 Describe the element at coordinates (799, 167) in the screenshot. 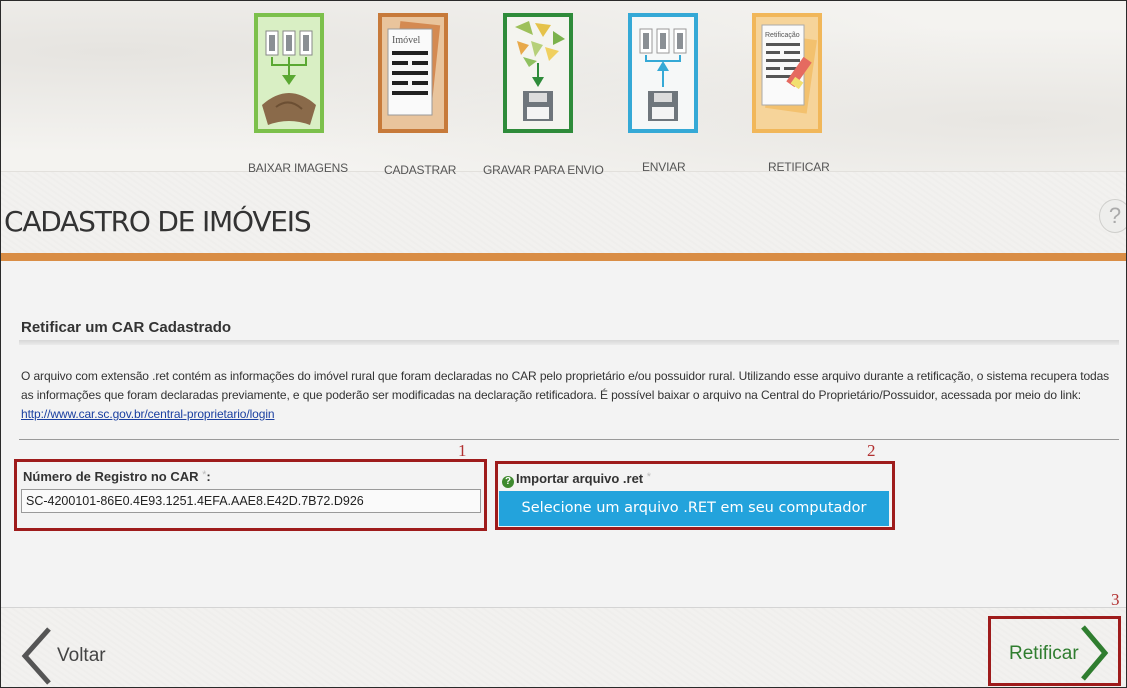

I see `step-label: RETIFICAR` at that location.